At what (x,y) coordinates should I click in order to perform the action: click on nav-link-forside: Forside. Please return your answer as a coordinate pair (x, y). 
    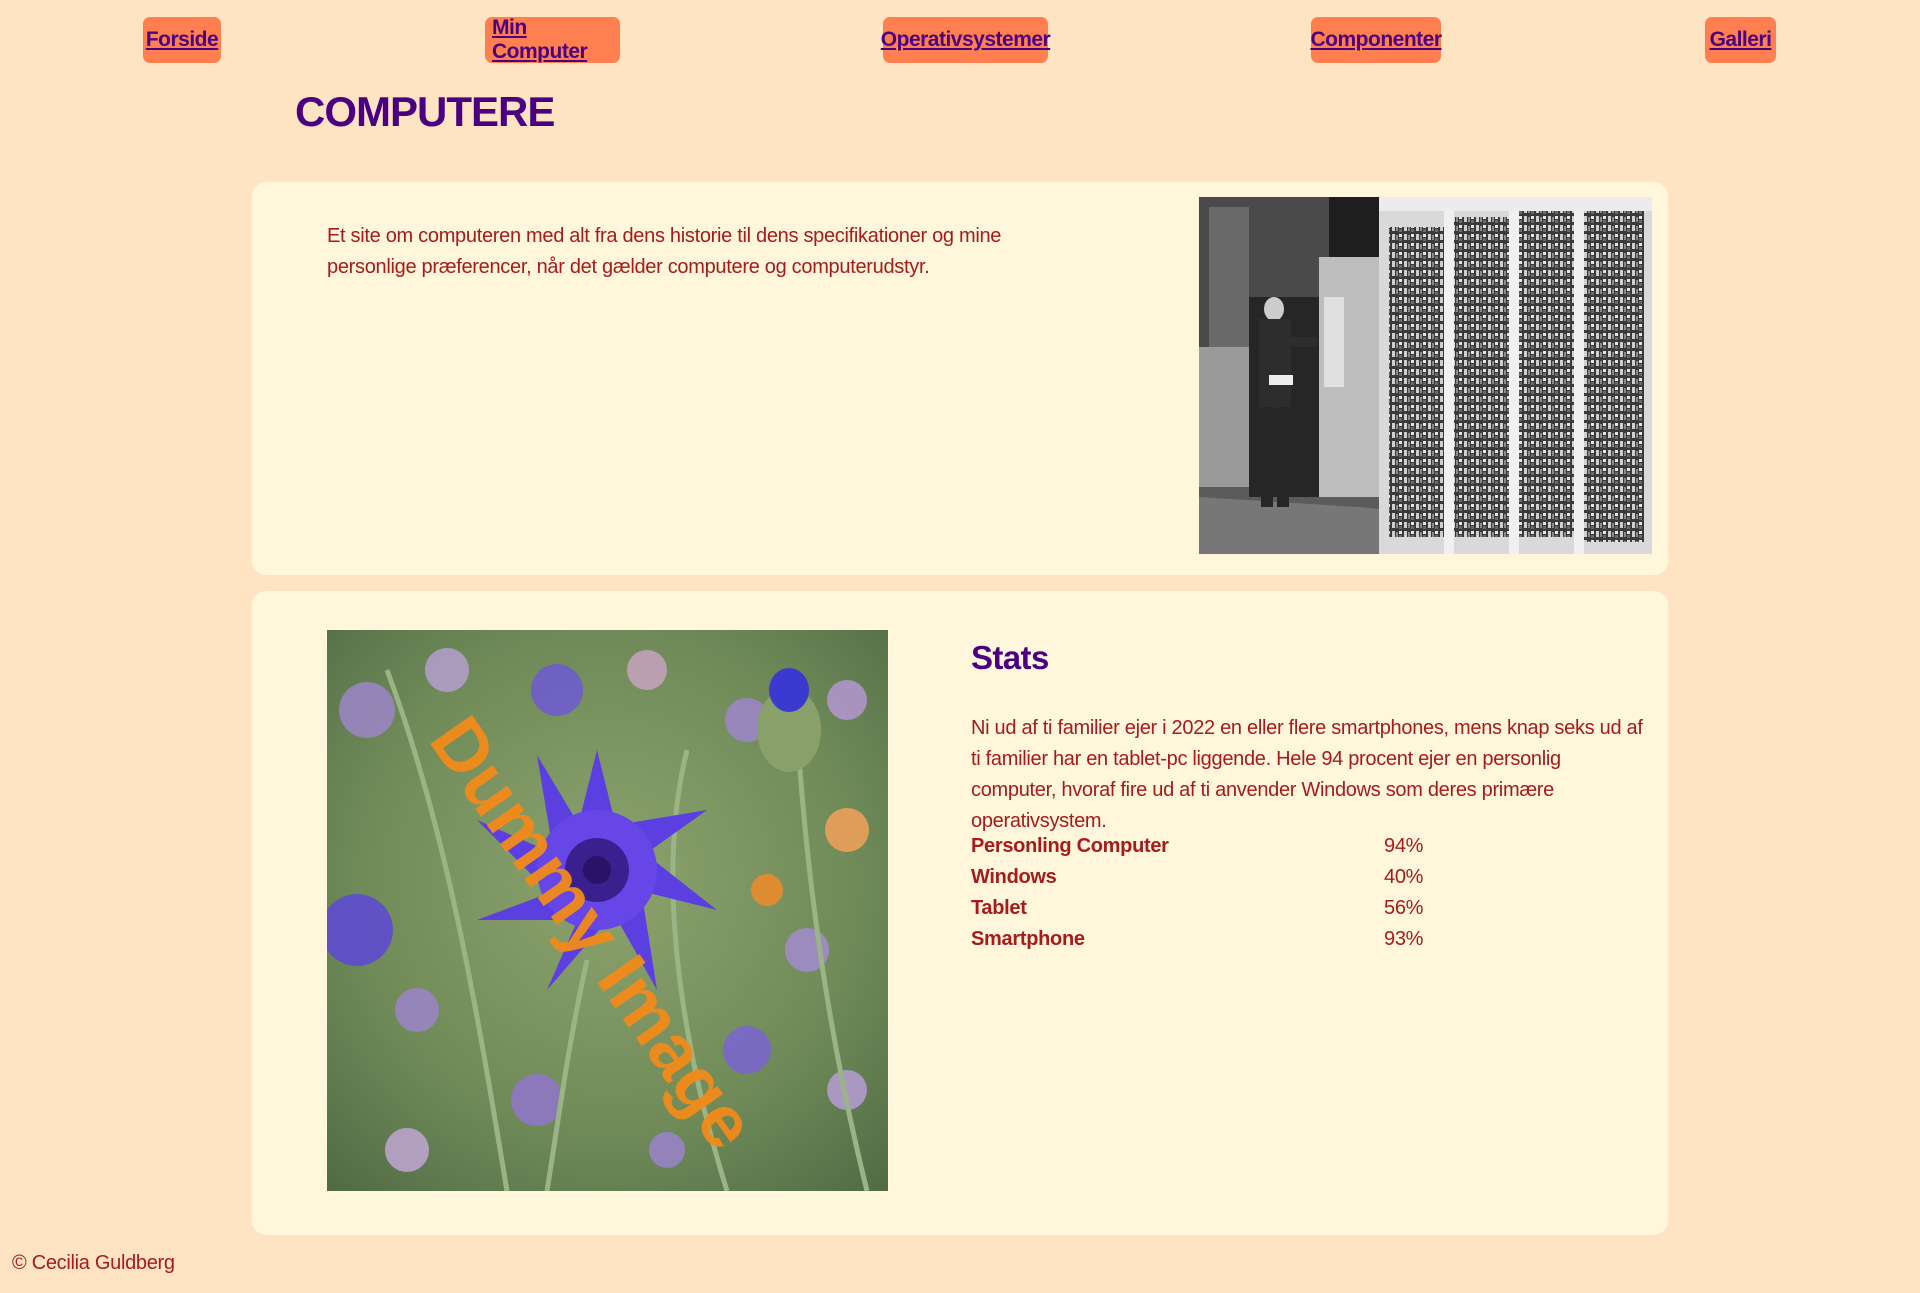
    Looking at the image, I should click on (182, 40).